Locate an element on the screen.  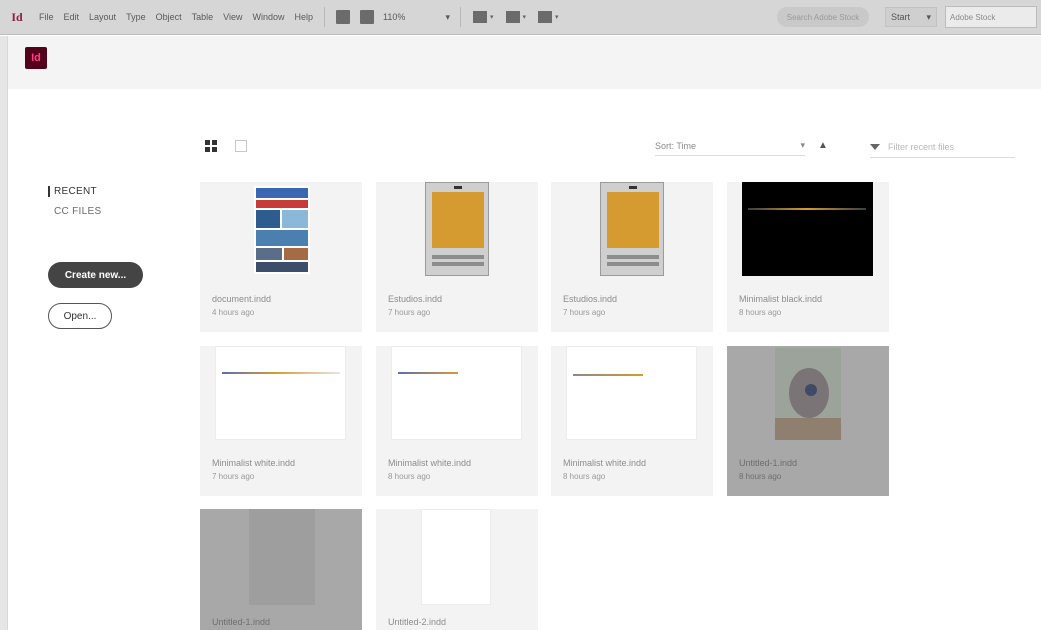
file-card: Minimalist white.indd 7 hours ago is located at coordinates (281, 421).